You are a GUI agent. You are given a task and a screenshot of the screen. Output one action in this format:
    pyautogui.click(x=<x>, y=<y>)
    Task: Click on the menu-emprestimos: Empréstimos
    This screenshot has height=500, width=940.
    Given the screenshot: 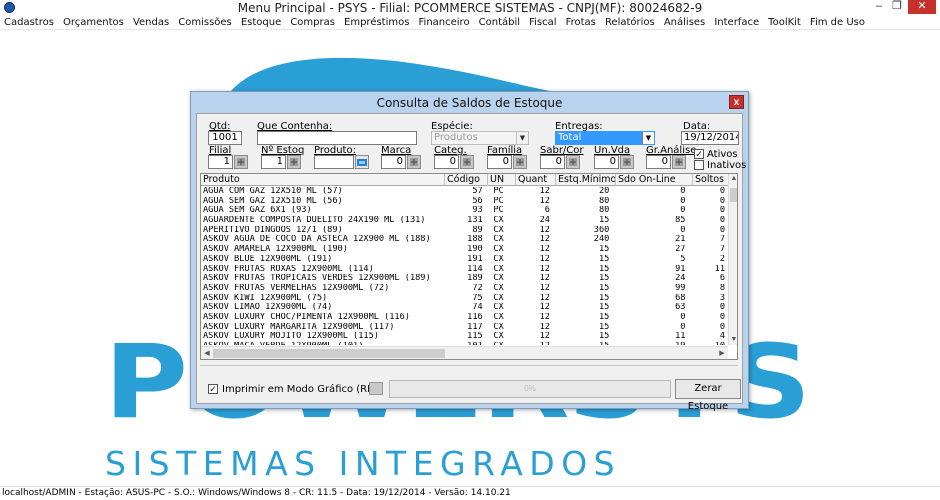 What is the action you would take?
    pyautogui.click(x=376, y=22)
    